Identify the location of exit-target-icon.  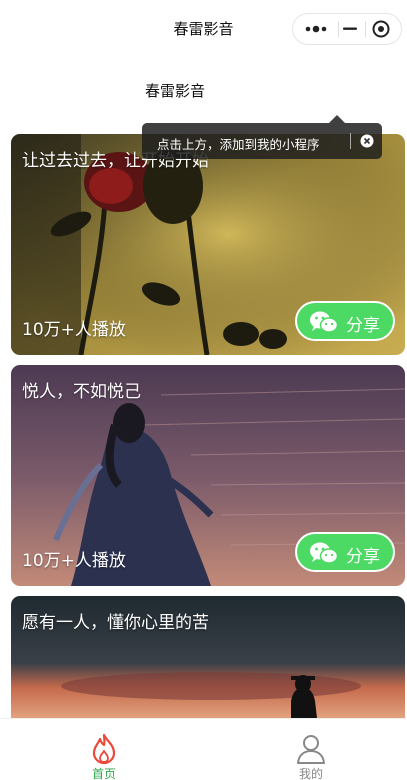
(383, 29).